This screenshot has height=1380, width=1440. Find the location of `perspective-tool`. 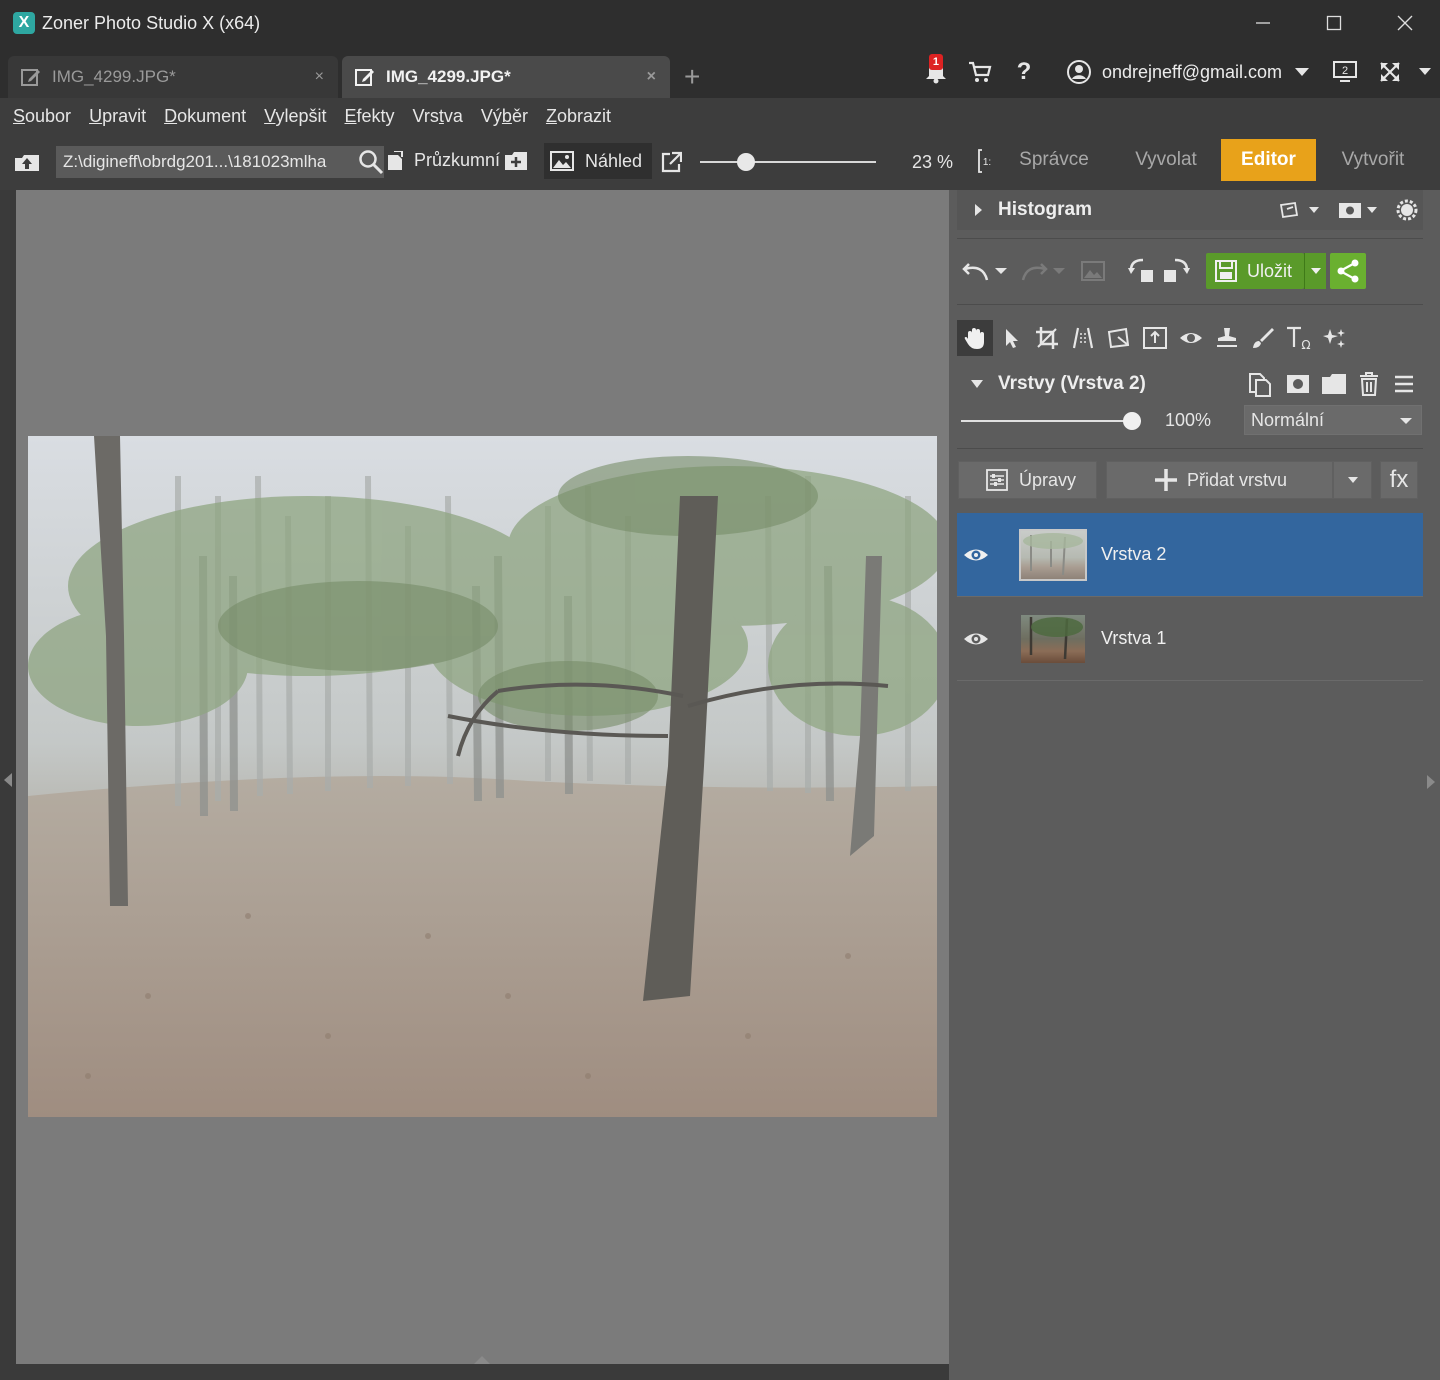

perspective-tool is located at coordinates (1083, 338).